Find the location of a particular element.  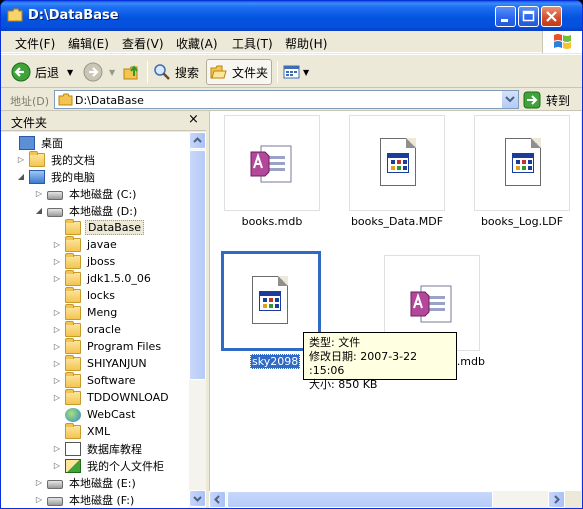

hscroll-thumb is located at coordinates (360, 499).